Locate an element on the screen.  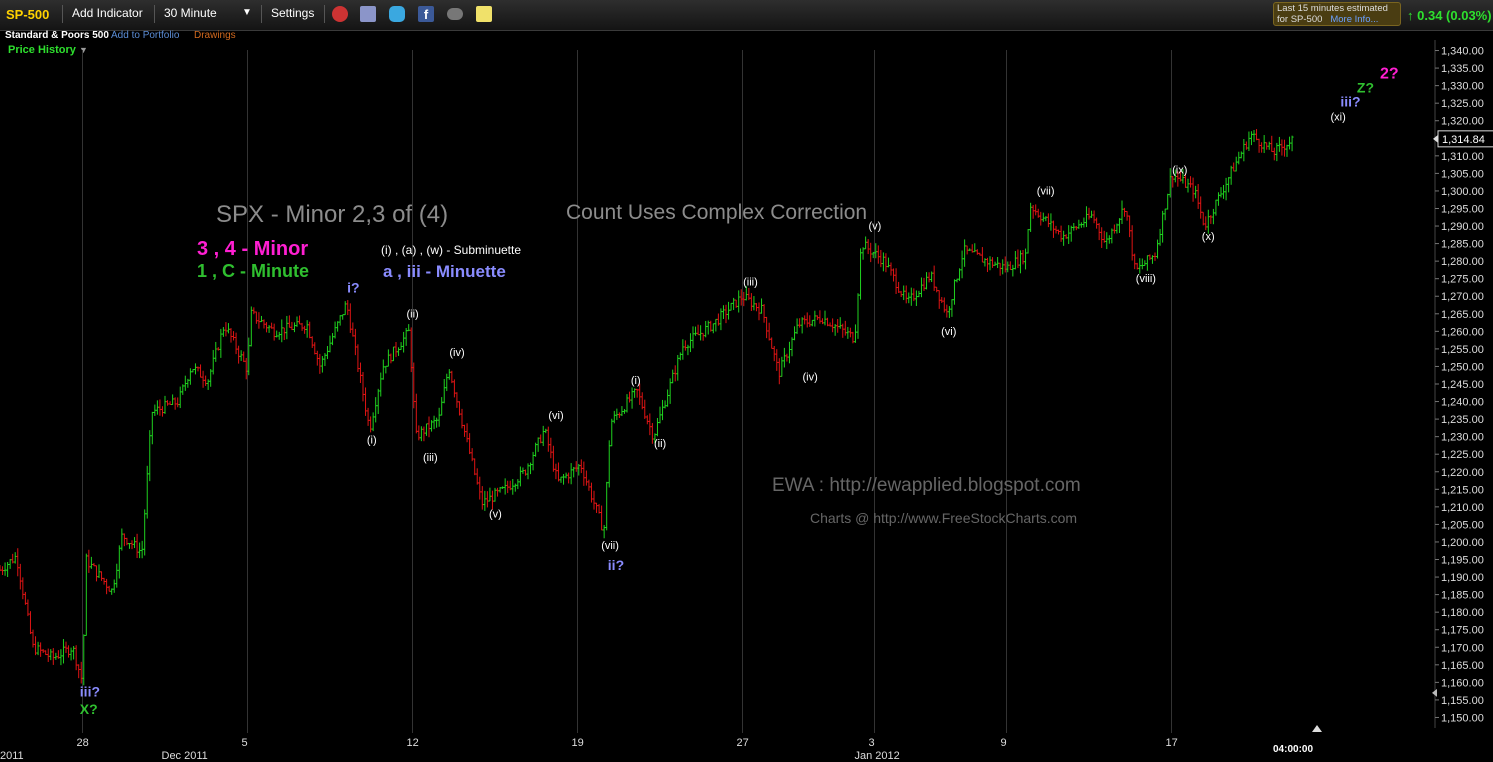
y-tick-label: 1,195.00 is located at coordinates (1462, 561).